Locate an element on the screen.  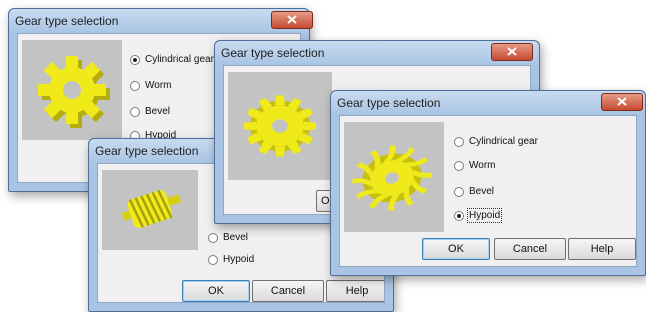
worm-gear-icon is located at coordinates (151, 208).